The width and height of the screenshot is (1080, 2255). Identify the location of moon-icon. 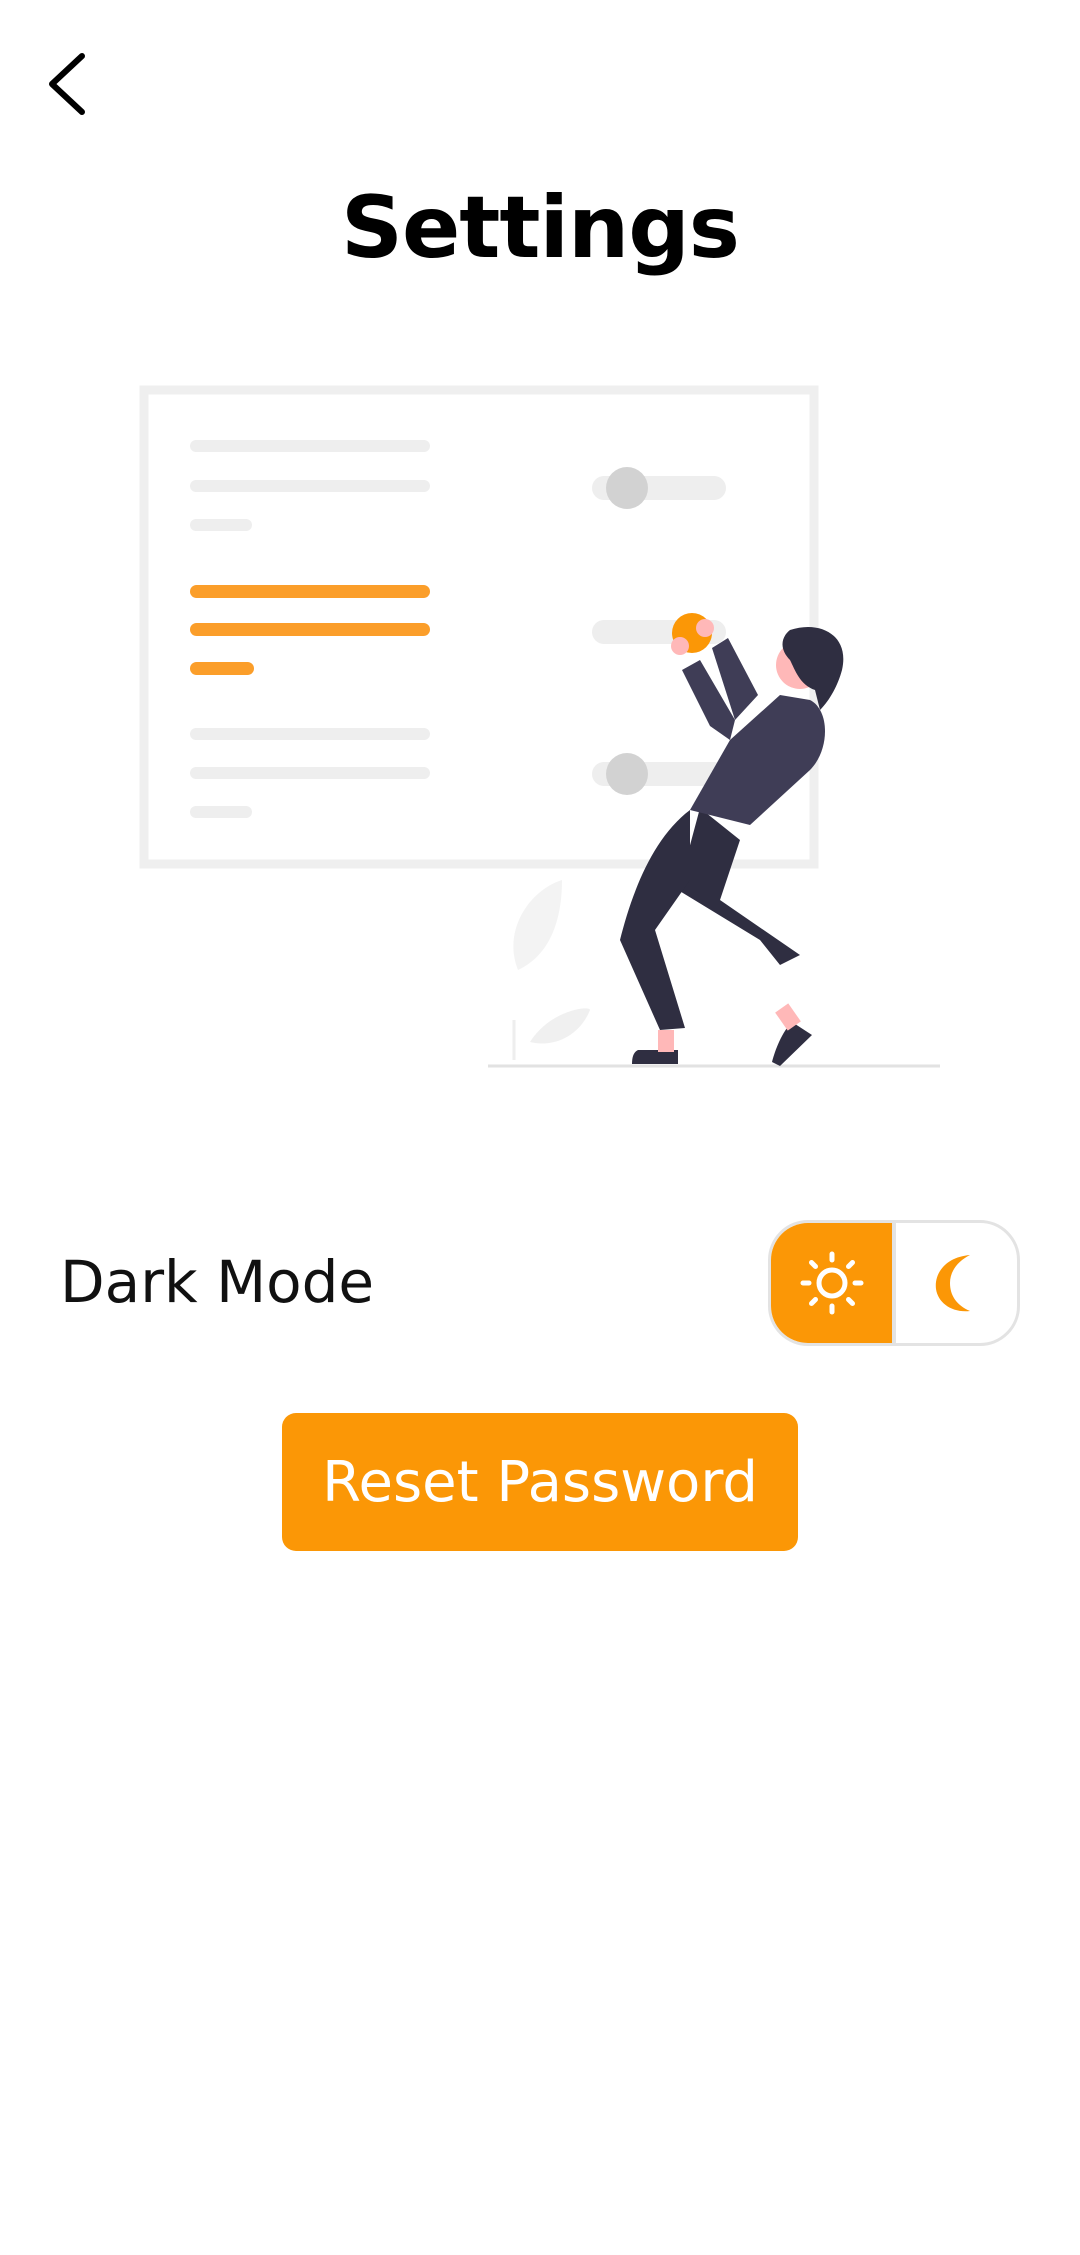
(953, 1283).